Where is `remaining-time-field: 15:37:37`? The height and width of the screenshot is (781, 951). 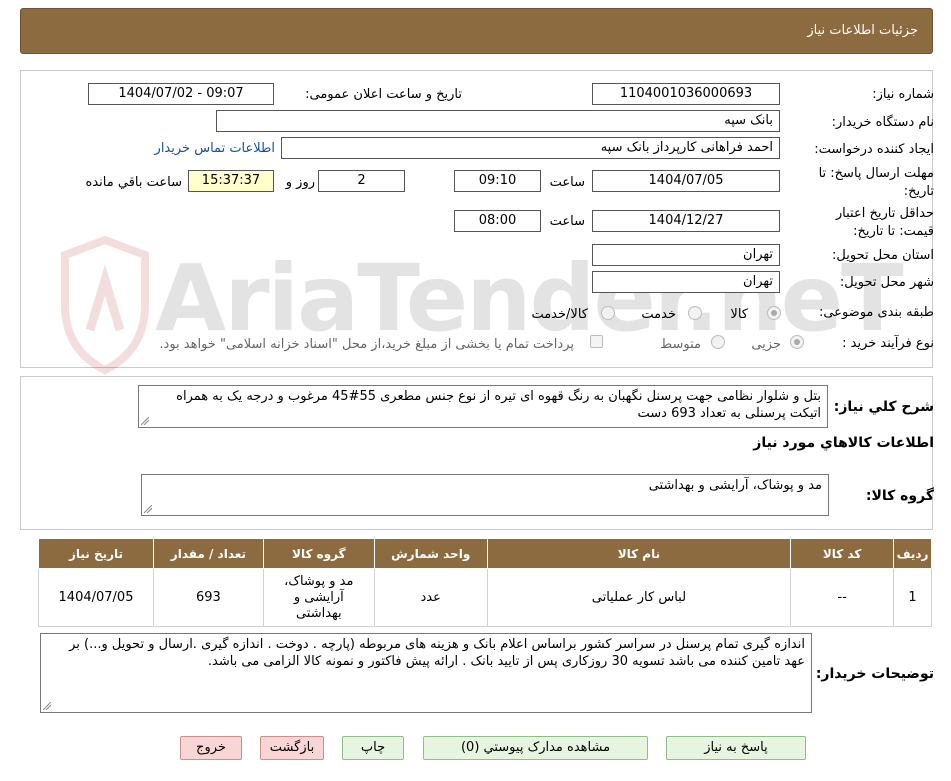 remaining-time-field: 15:37:37 is located at coordinates (231, 181).